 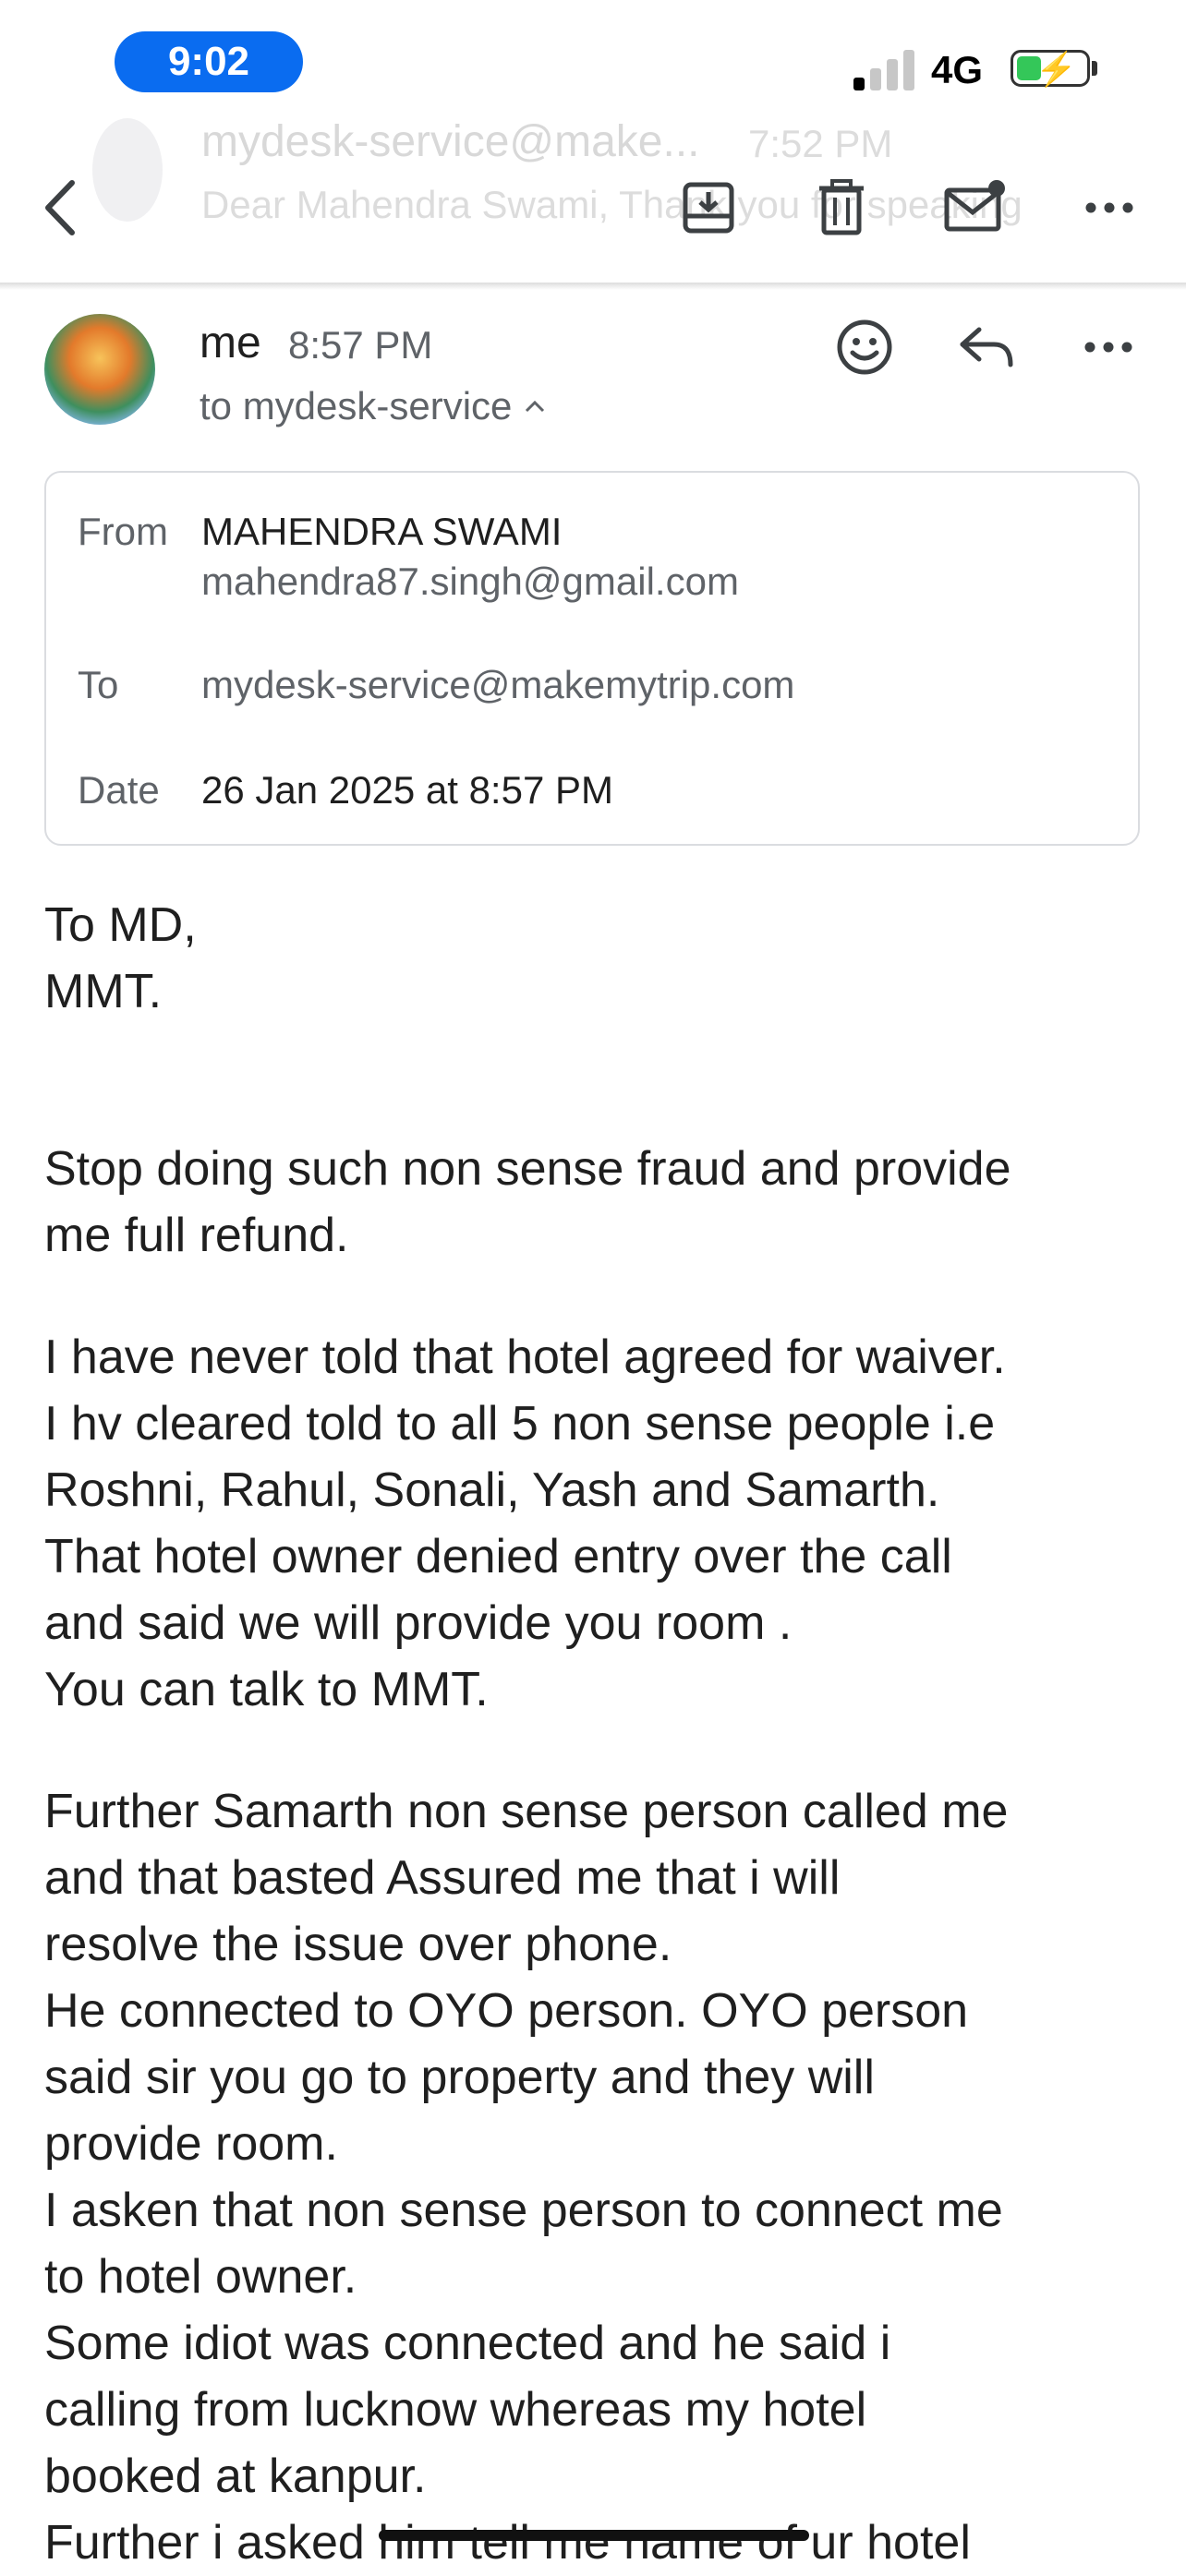 I want to click on battery-cap, so click(x=1095, y=68).